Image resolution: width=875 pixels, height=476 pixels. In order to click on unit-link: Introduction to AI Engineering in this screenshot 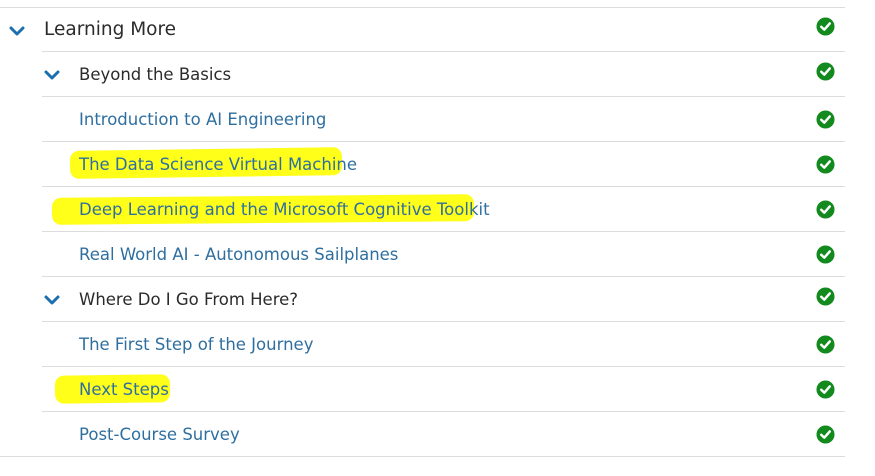, I will do `click(202, 119)`.